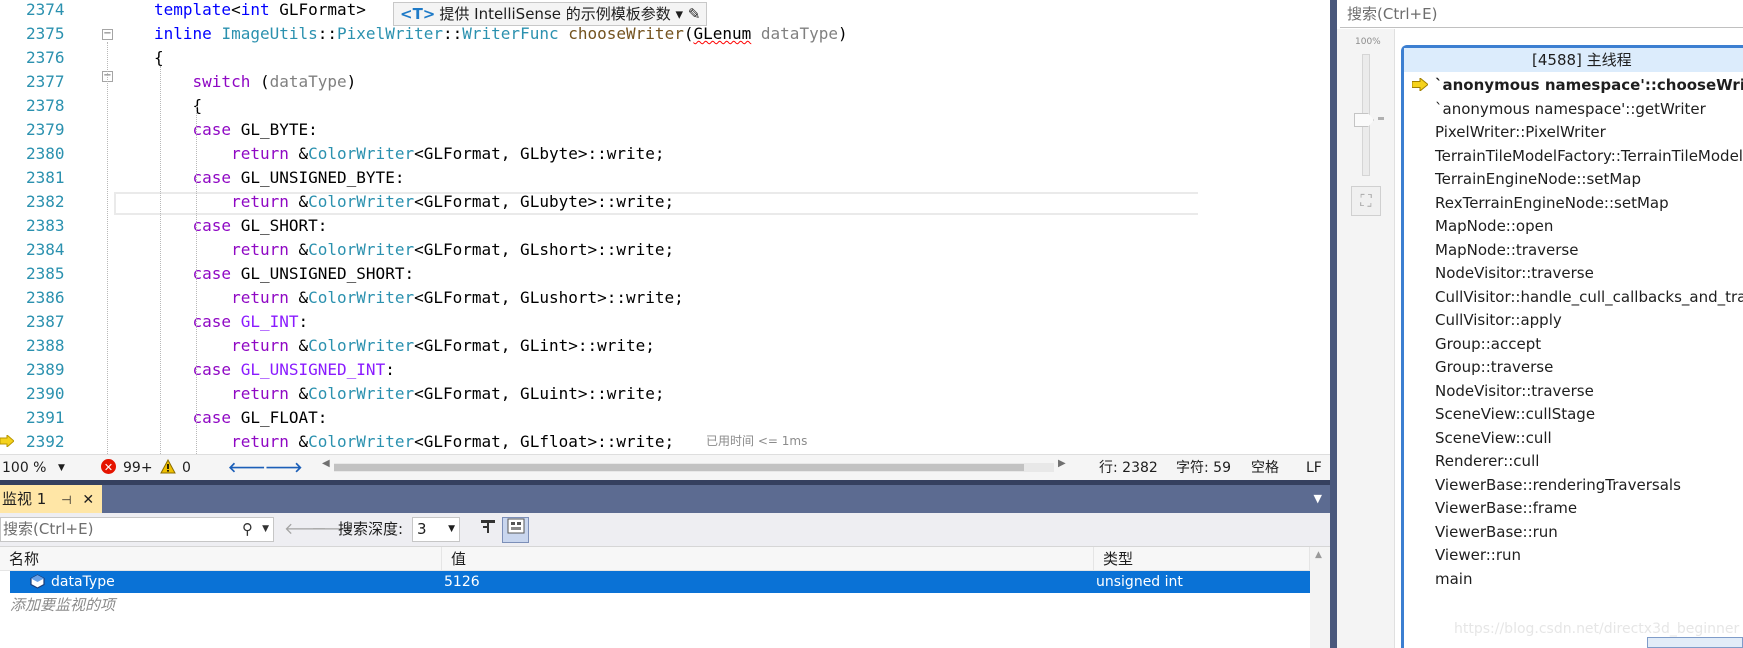 This screenshot has height=648, width=1743. I want to click on tab-watch-1: 监视 1 ⊣ ✕, so click(51, 499).